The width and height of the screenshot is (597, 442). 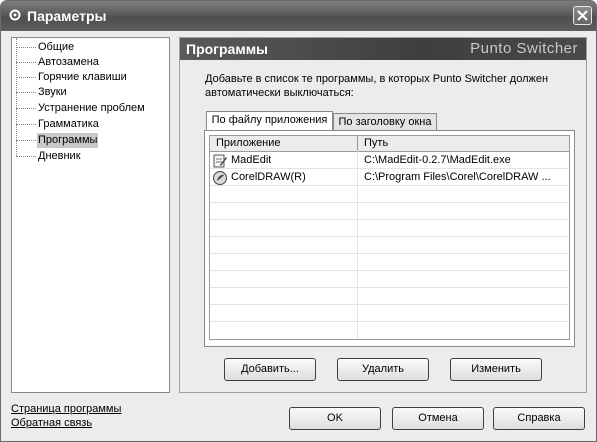 What do you see at coordinates (269, 120) in the screenshot?
I see `tab-by-file: По файлу приложения` at bounding box center [269, 120].